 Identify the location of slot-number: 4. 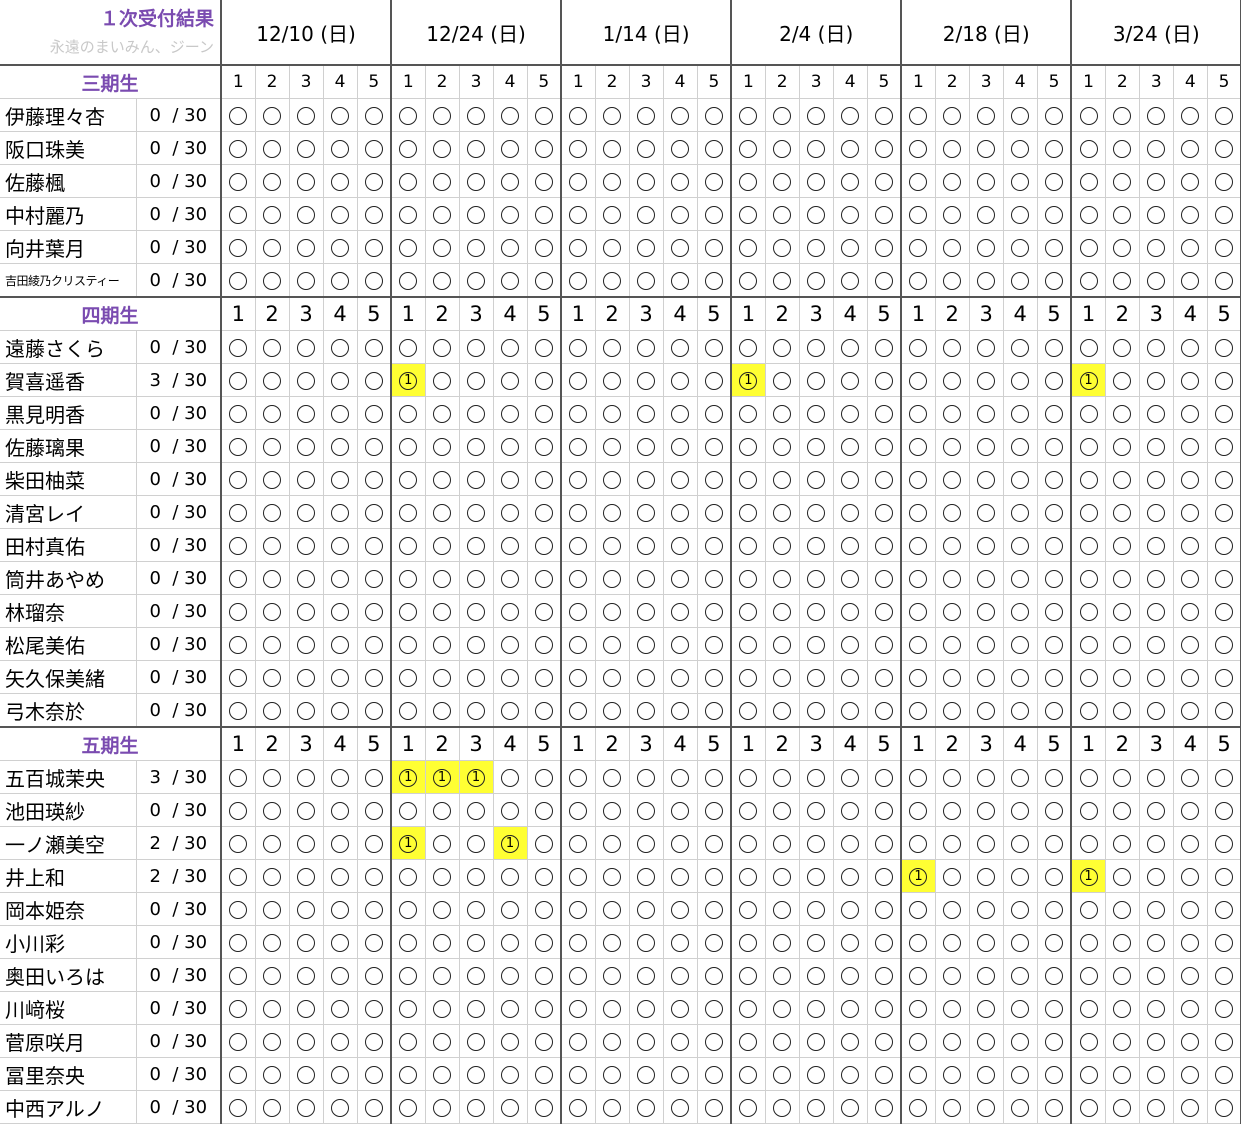
(850, 743).